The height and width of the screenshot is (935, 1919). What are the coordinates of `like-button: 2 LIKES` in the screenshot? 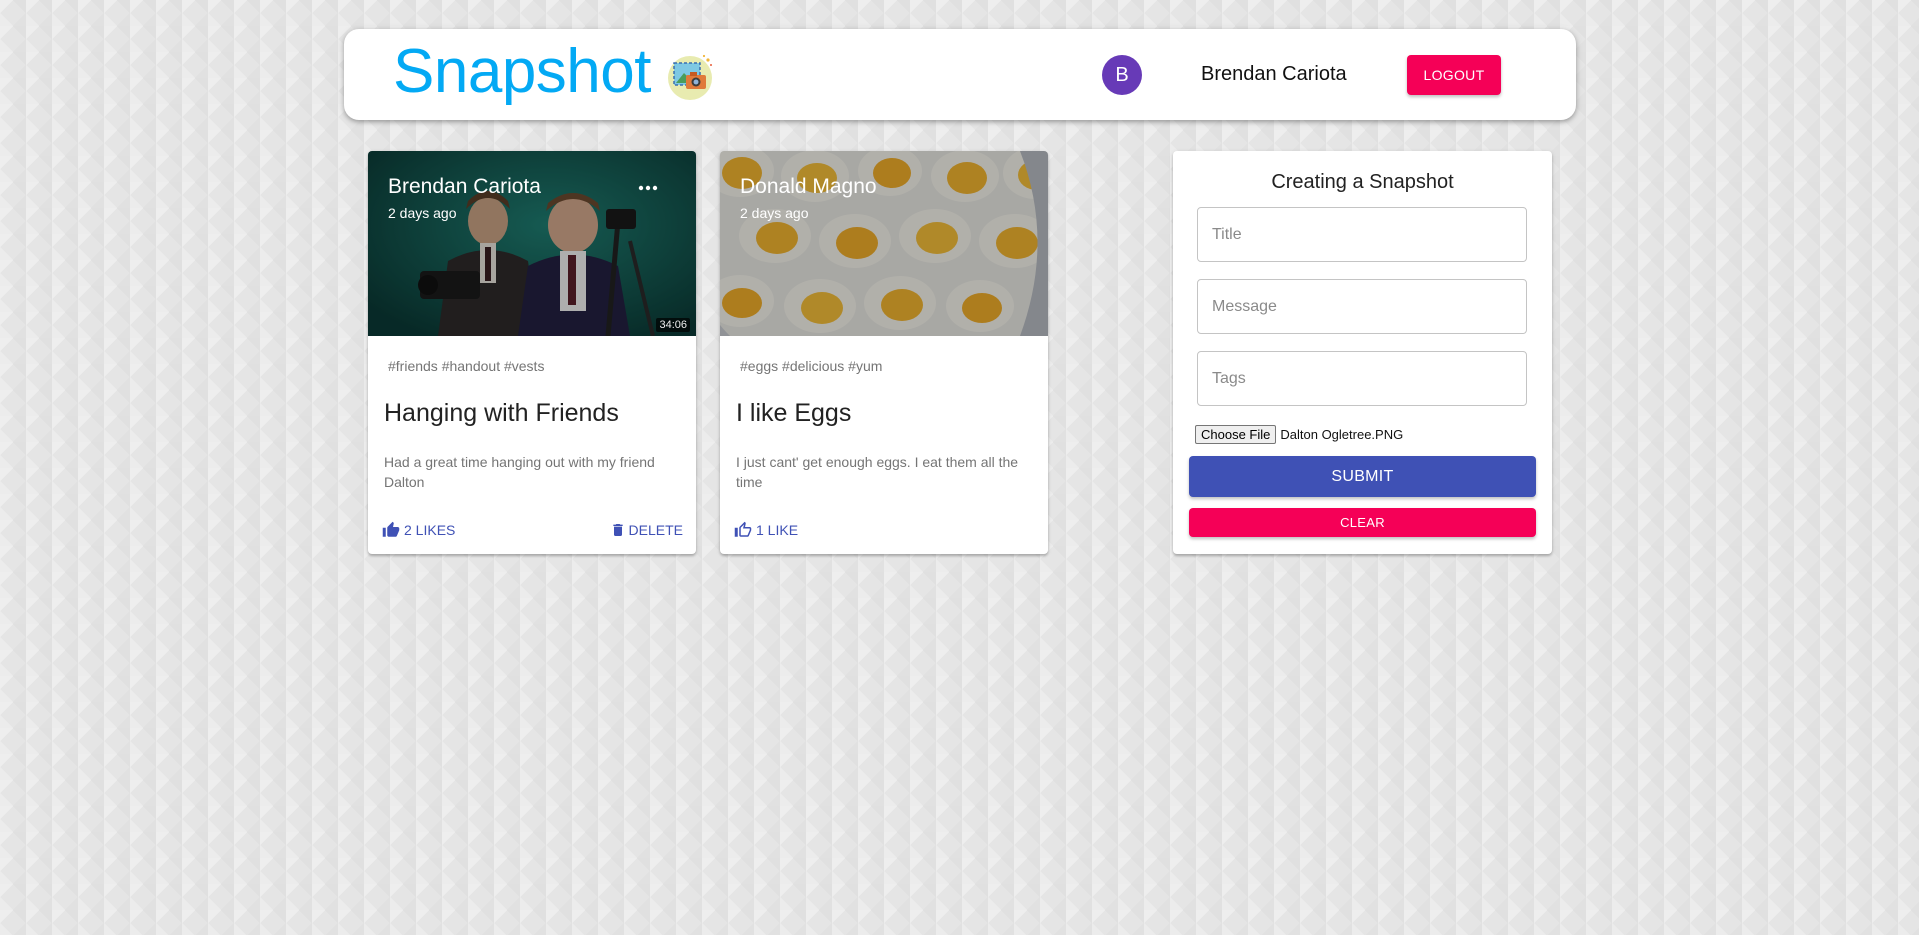 It's located at (418, 530).